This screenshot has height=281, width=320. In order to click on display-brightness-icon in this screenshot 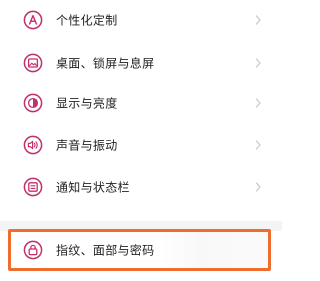, I will do `click(33, 103)`.